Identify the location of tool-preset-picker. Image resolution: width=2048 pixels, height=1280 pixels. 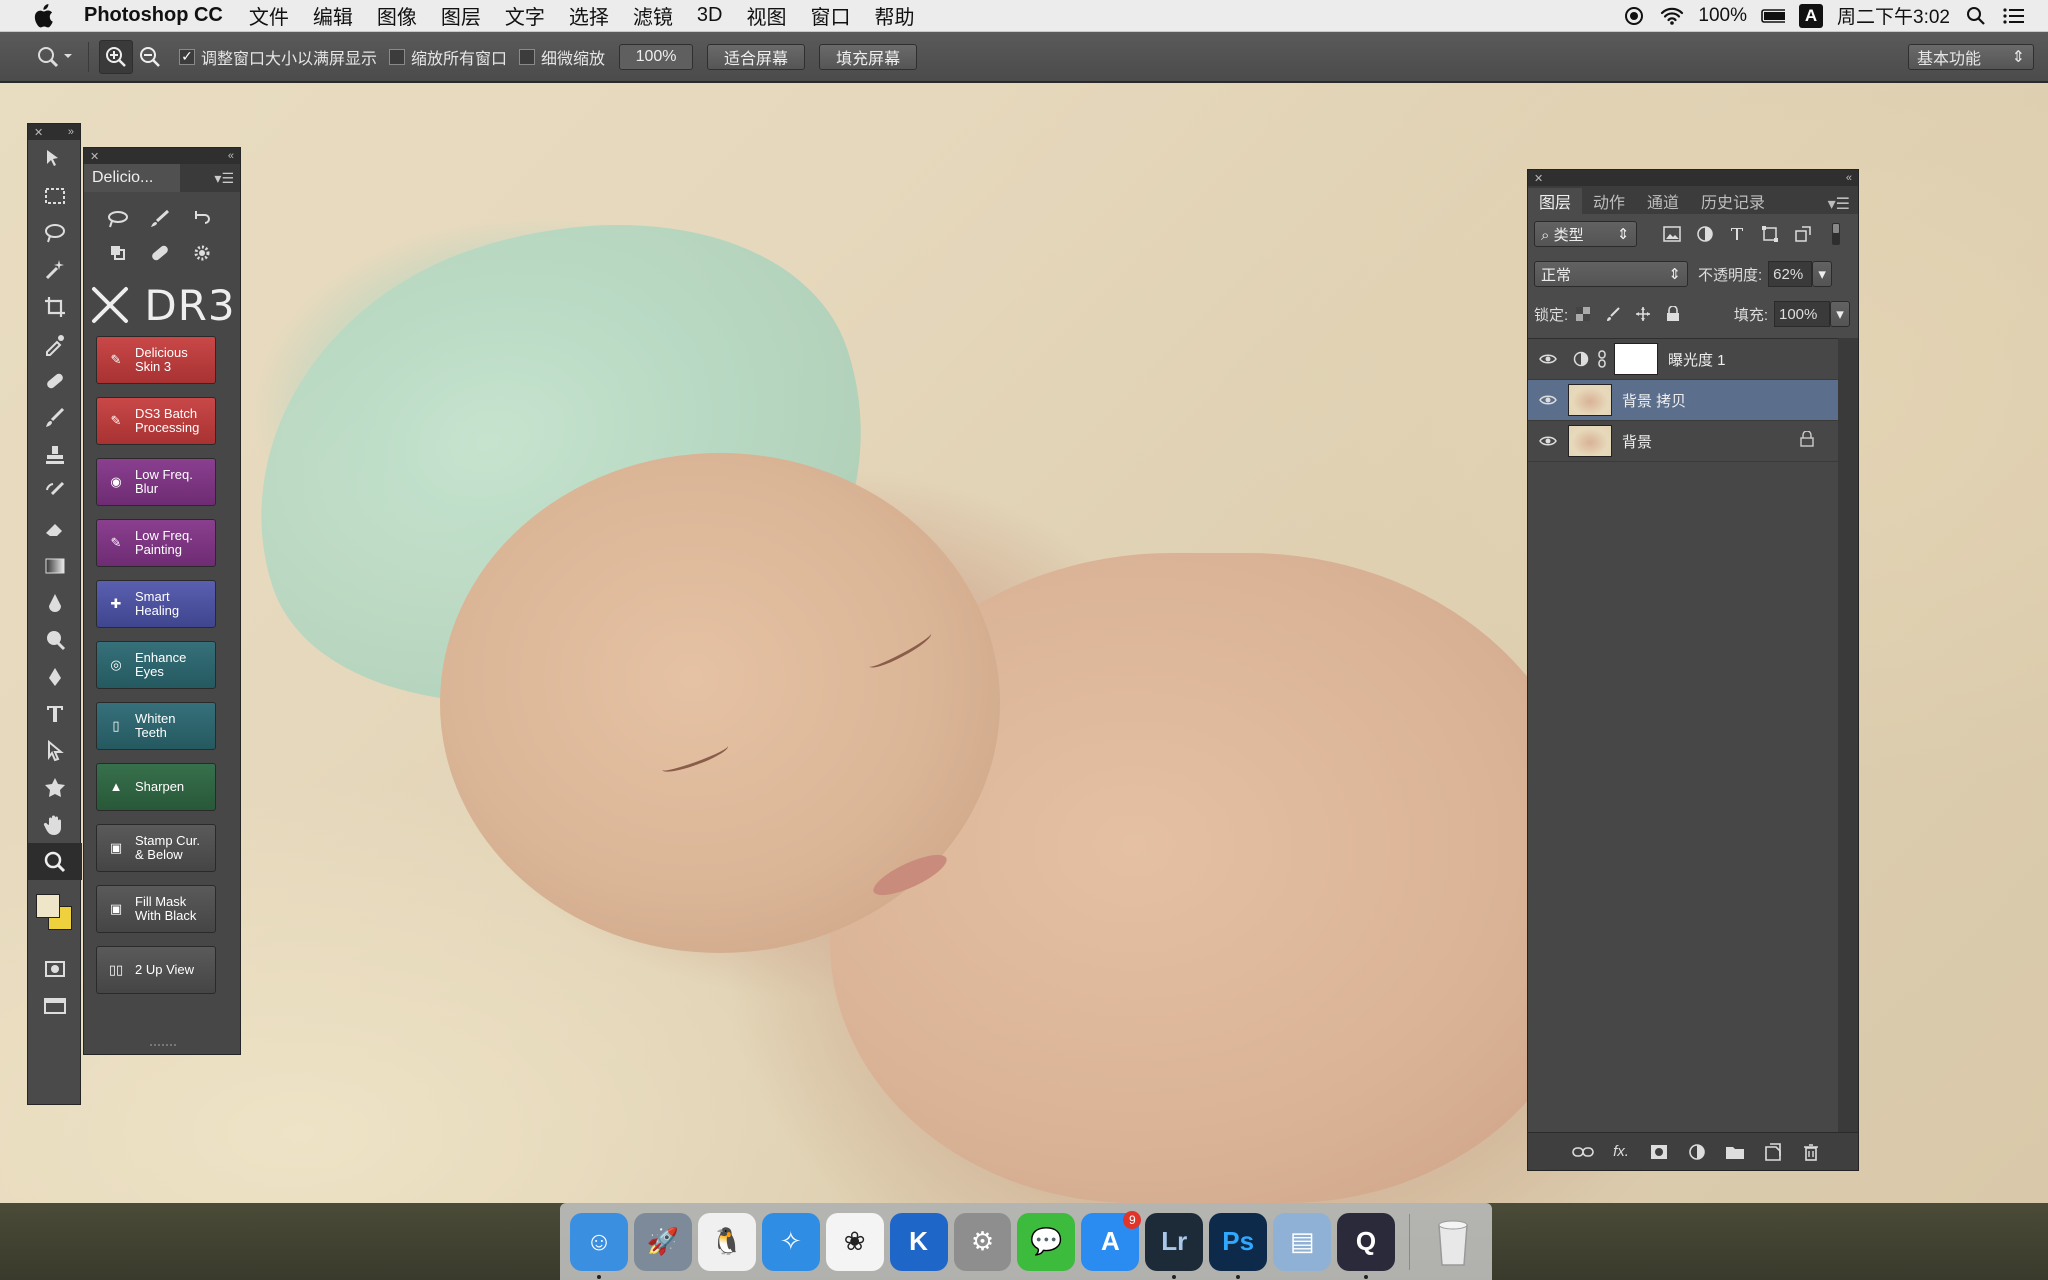
(56, 57).